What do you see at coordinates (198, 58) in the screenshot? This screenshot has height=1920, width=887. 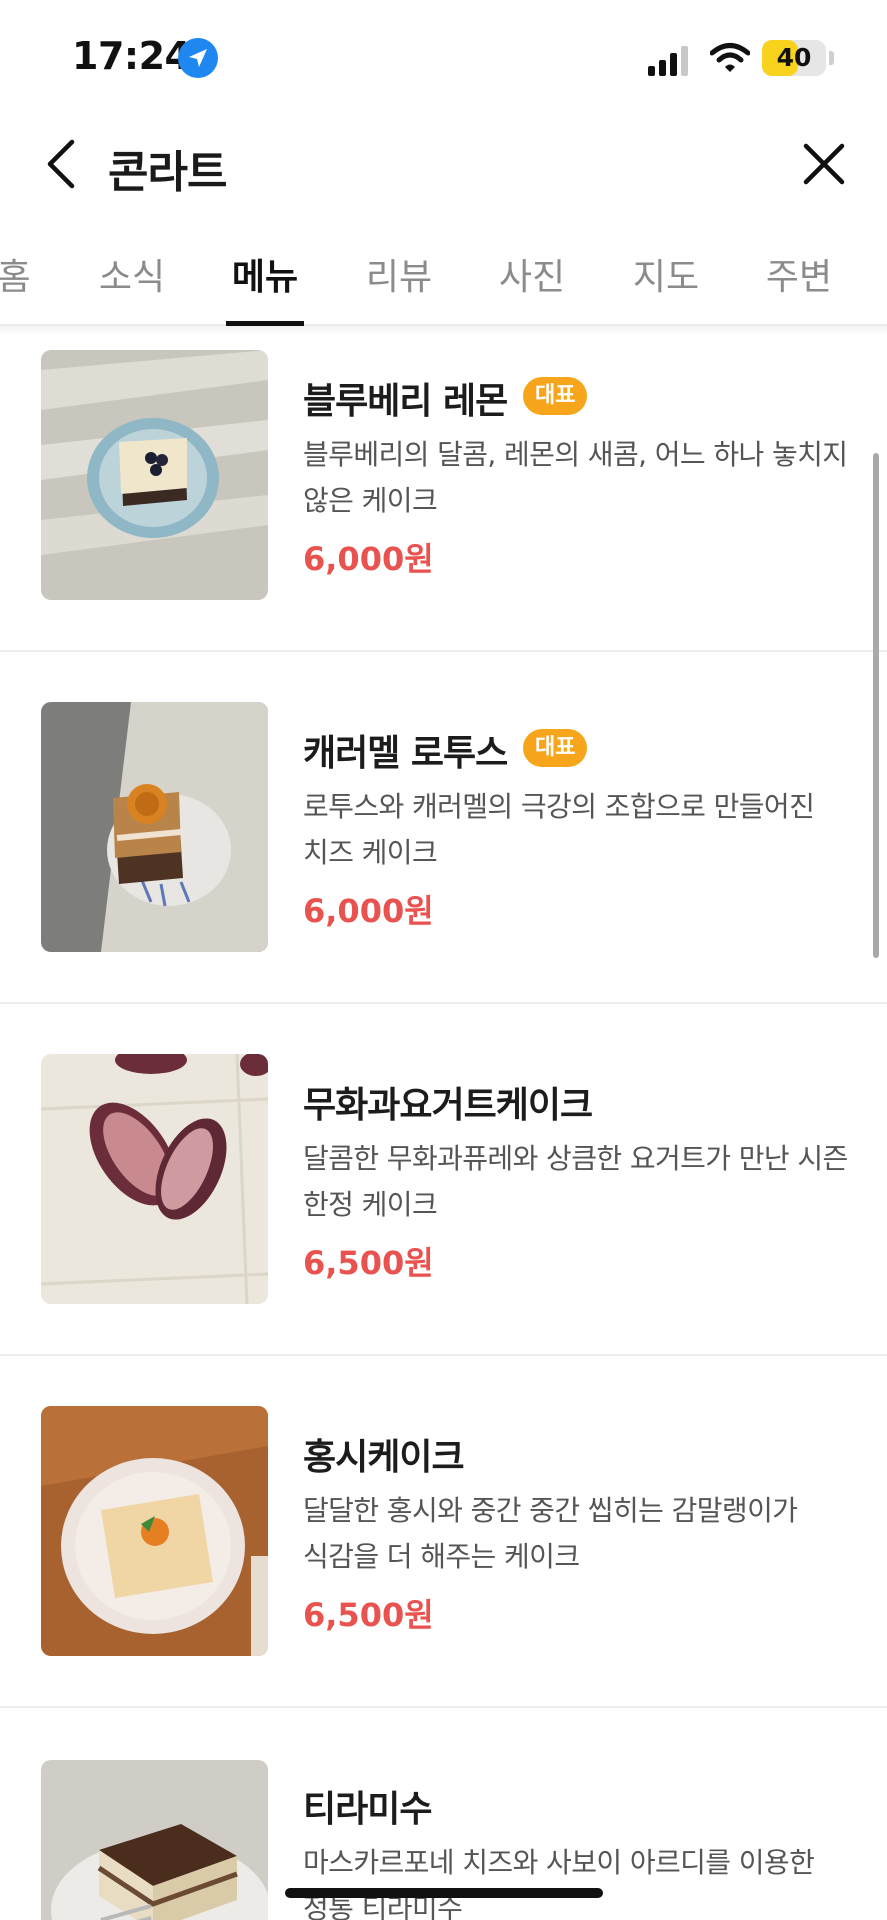 I see `location-arrow-icon` at bounding box center [198, 58].